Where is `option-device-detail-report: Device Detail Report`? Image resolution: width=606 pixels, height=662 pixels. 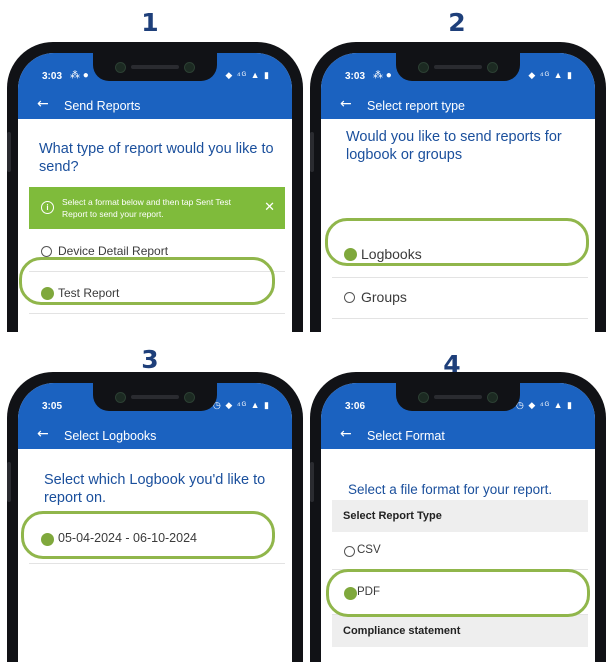 option-device-detail-report: Device Detail Report is located at coordinates (157, 252).